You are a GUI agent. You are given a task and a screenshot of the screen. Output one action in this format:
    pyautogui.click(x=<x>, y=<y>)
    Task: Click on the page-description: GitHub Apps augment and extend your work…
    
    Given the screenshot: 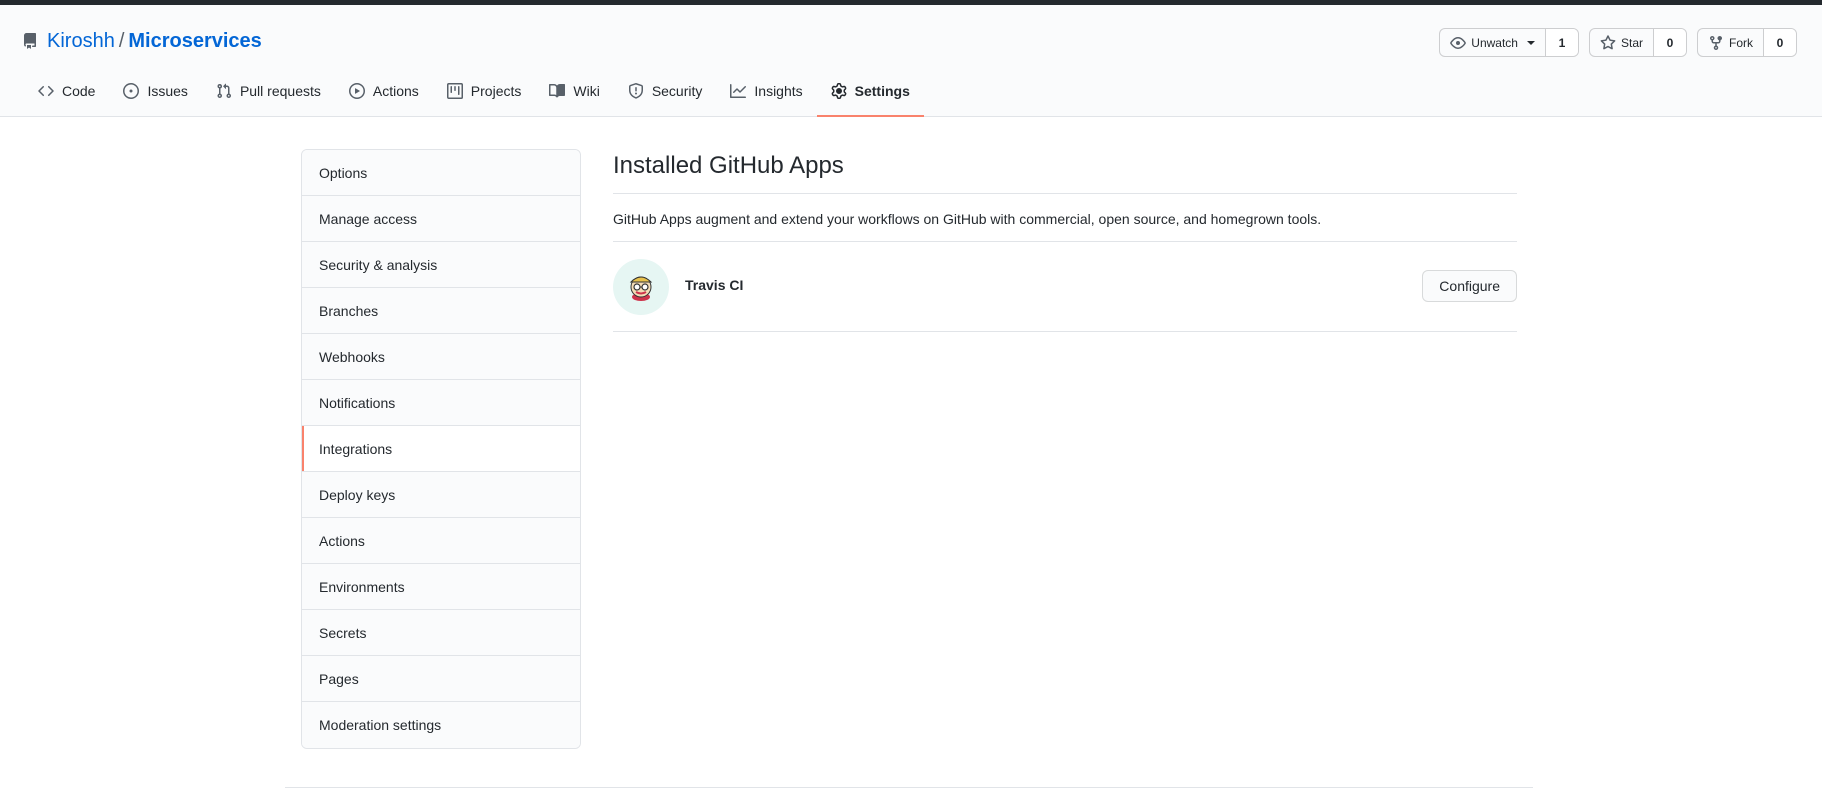 What is the action you would take?
    pyautogui.click(x=967, y=219)
    